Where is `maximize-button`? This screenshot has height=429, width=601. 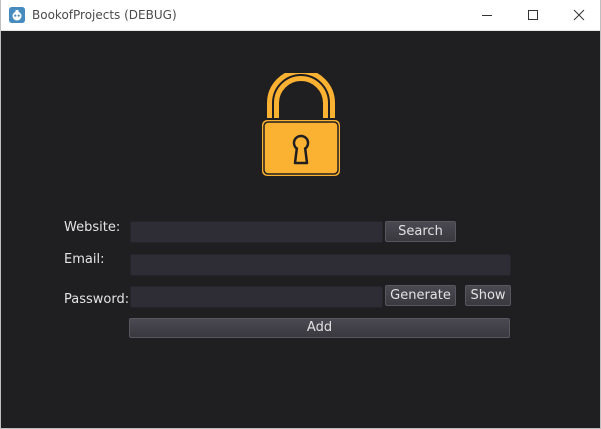
maximize-button is located at coordinates (533, 15).